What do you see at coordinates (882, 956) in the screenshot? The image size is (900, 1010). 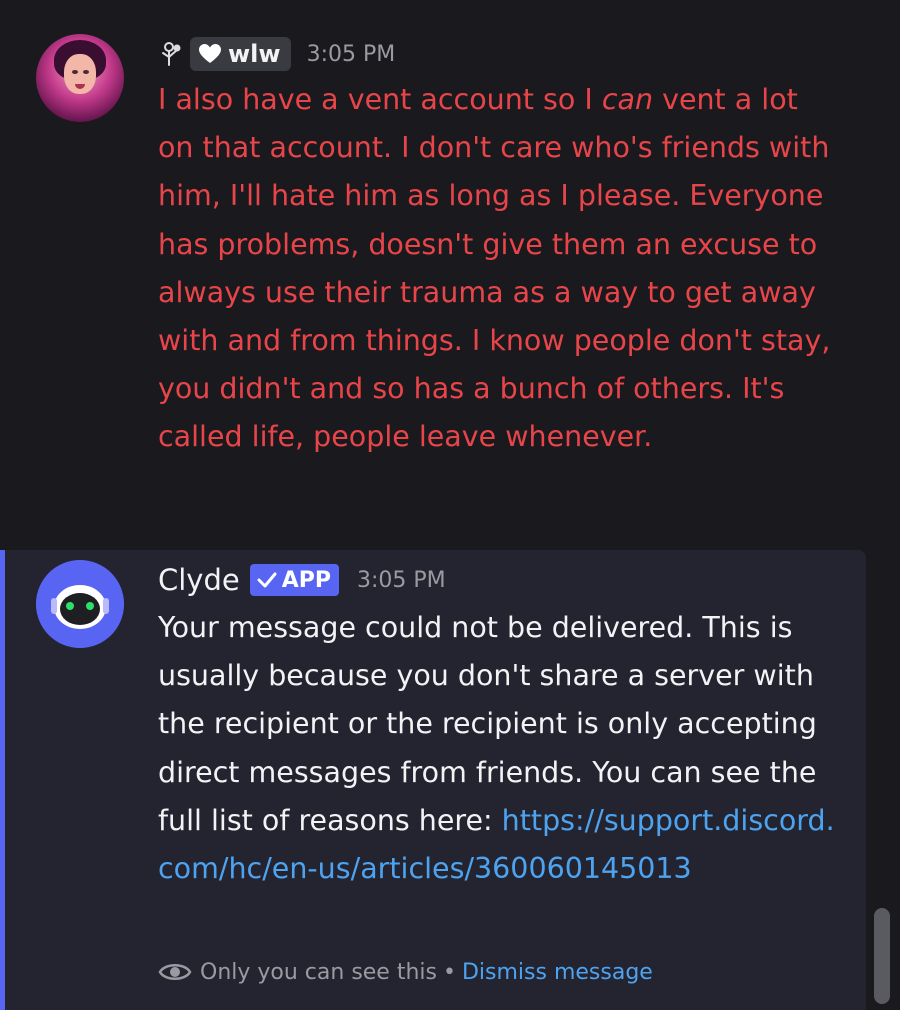 I see `scrollbar` at bounding box center [882, 956].